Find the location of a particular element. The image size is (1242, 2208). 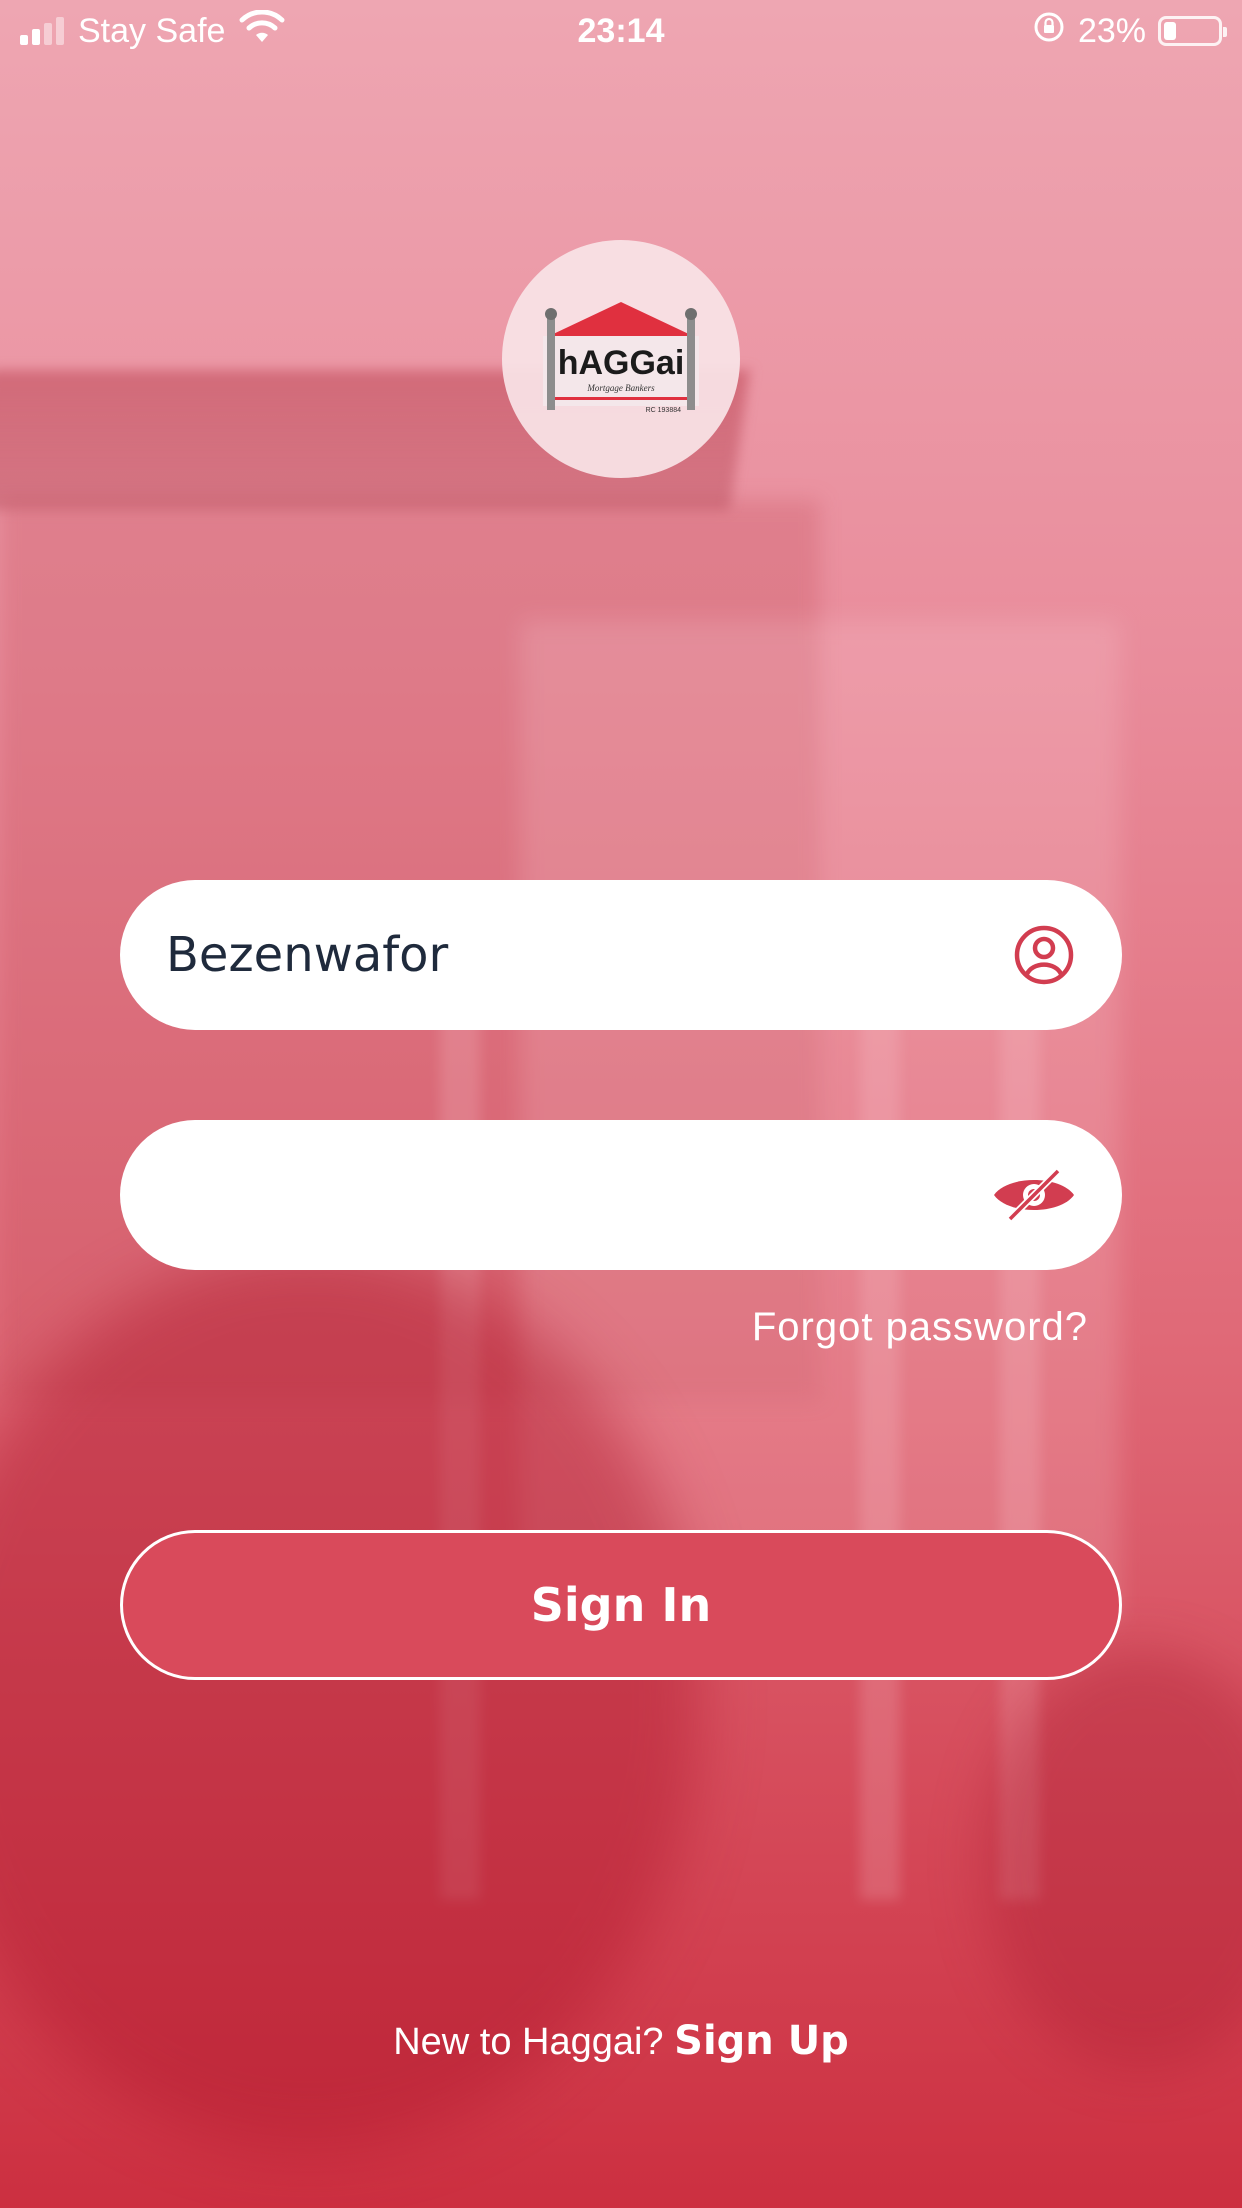

username-field-container is located at coordinates (621, 955).